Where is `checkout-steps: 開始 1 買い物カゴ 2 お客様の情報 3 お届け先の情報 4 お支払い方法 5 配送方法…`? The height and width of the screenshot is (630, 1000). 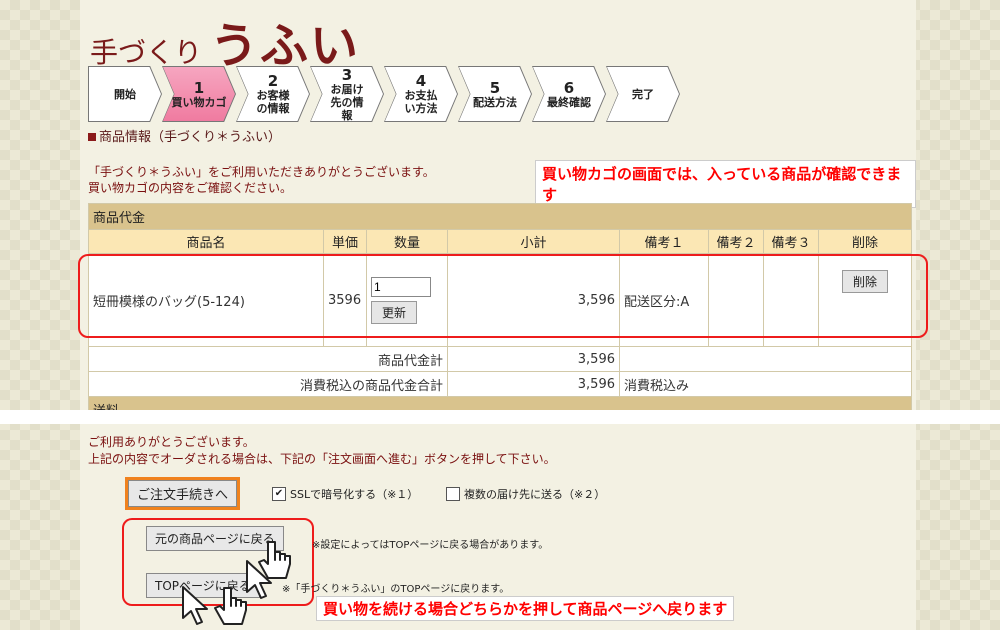
checkout-steps: 開始 1 買い物カゴ 2 お客様の情報 3 お届け先の情報 4 お支払い方法 5 配送方法… is located at coordinates (384, 94).